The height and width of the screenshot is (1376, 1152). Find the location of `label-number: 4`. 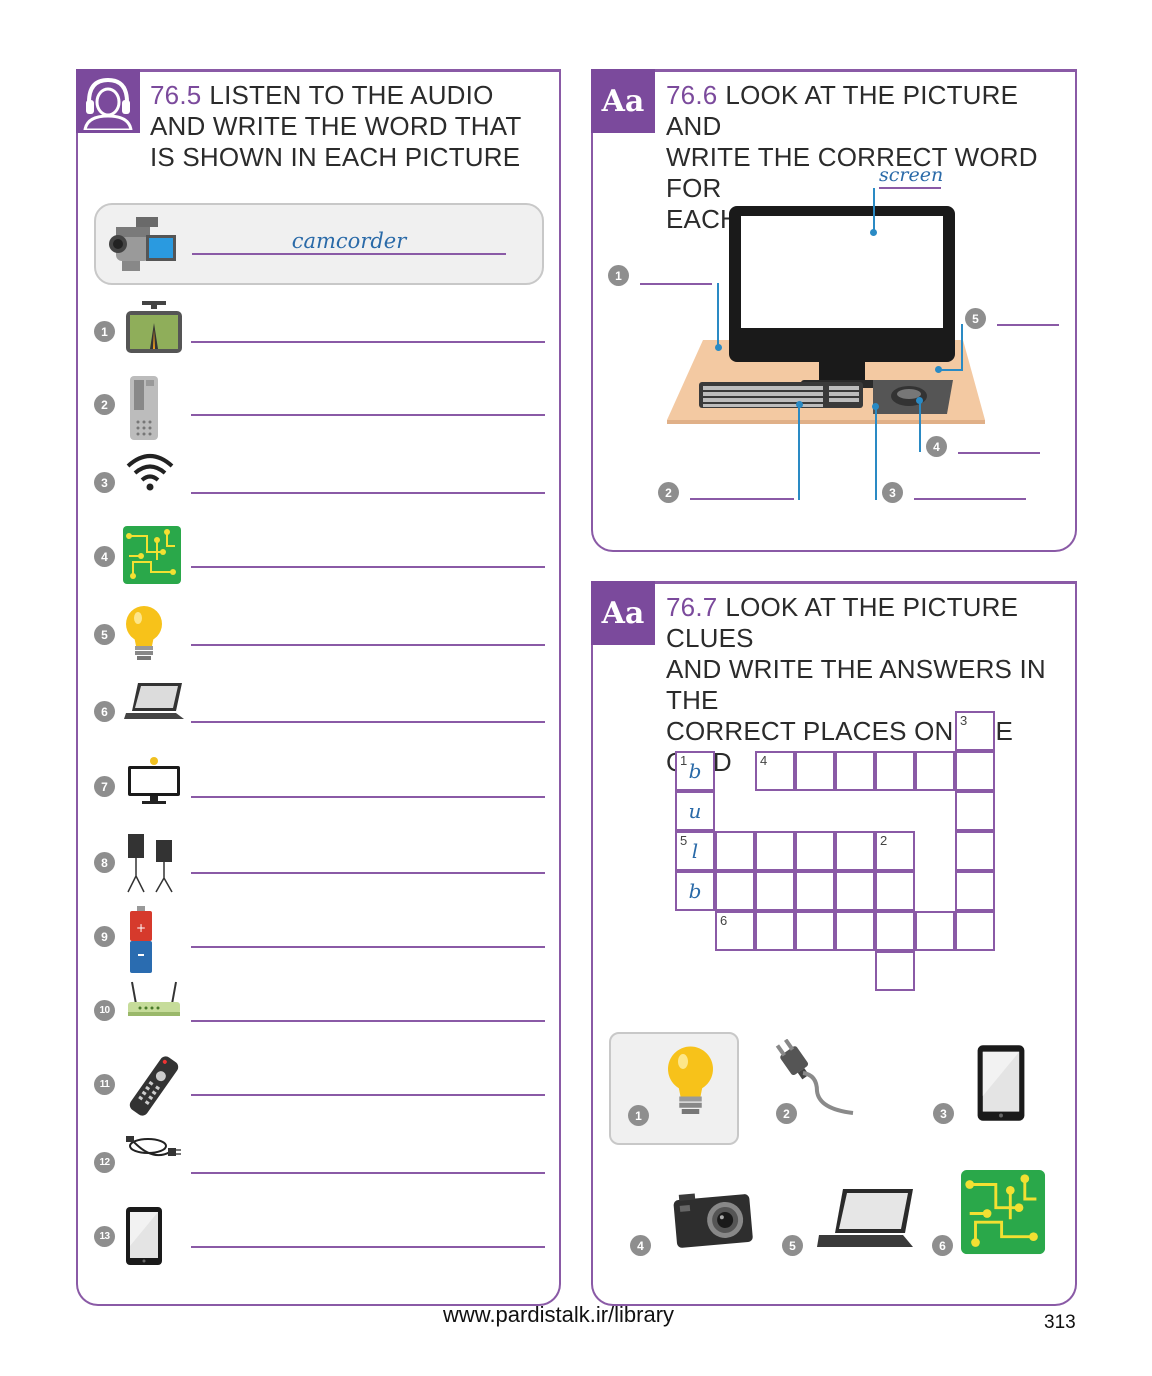

label-number: 4 is located at coordinates (936, 446).